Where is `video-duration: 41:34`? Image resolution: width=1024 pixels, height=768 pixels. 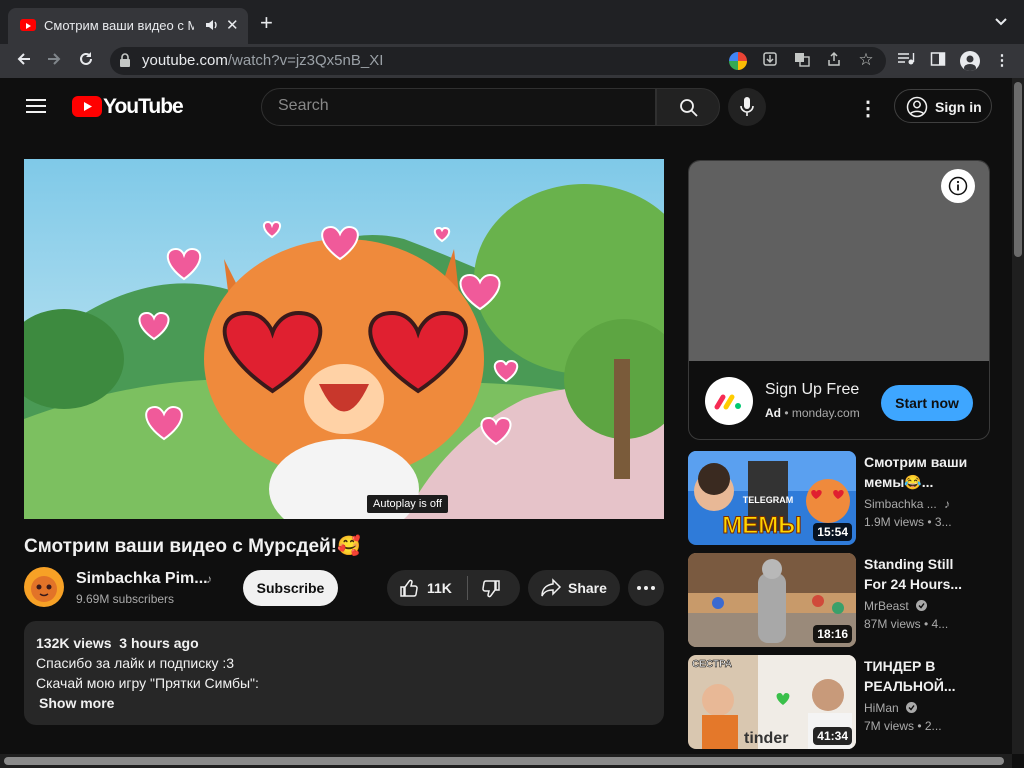 video-duration: 41:34 is located at coordinates (832, 736).